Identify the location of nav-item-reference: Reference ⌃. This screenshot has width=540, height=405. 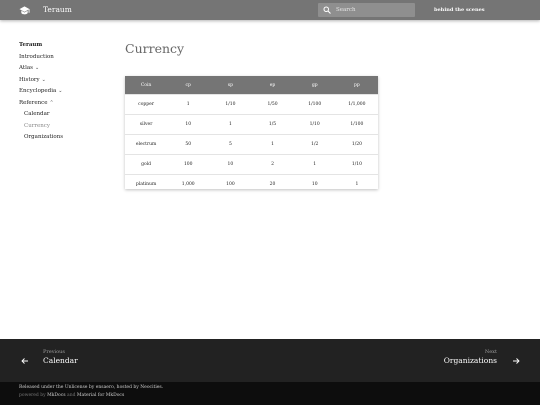
(64, 104).